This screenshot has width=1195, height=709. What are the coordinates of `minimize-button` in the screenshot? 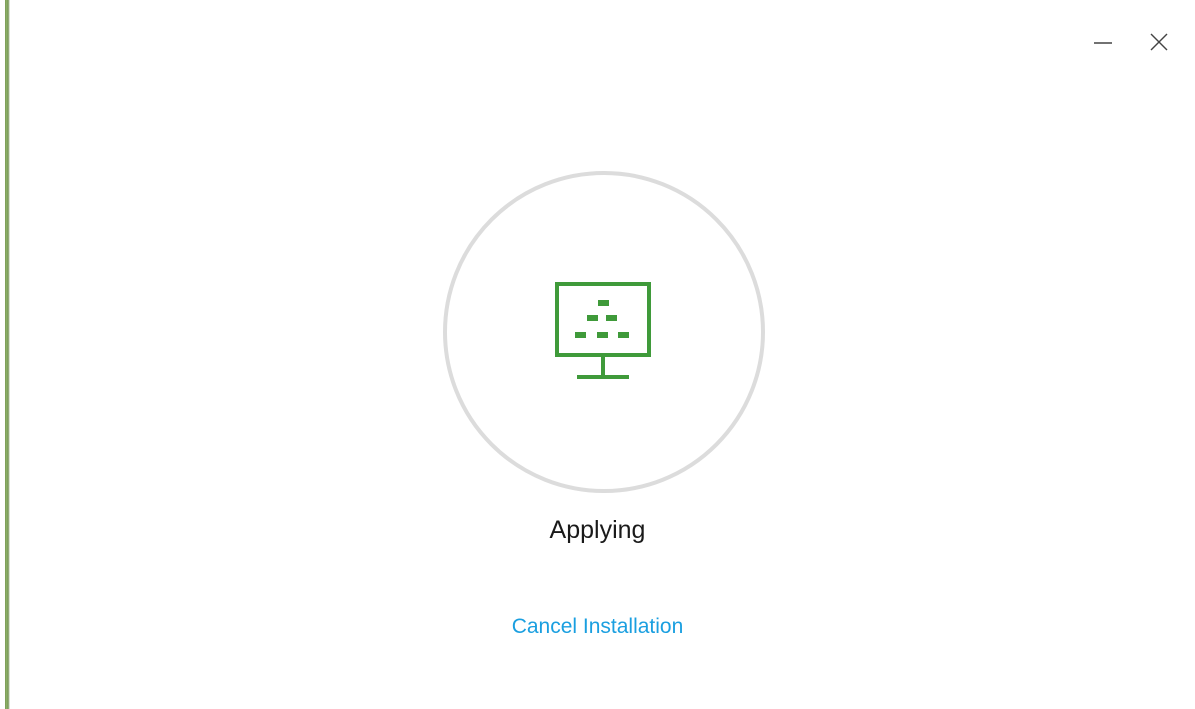 It's located at (1103, 42).